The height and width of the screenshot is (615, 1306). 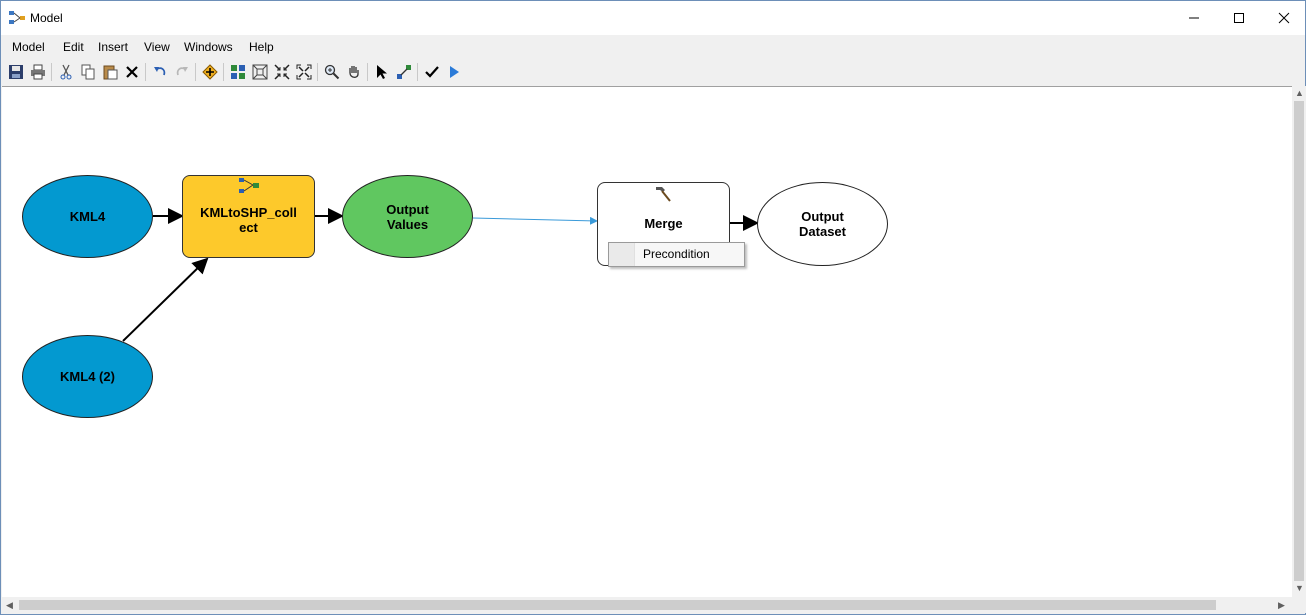 I want to click on node-output-dataset-label: Output Dataset, so click(x=822, y=224).